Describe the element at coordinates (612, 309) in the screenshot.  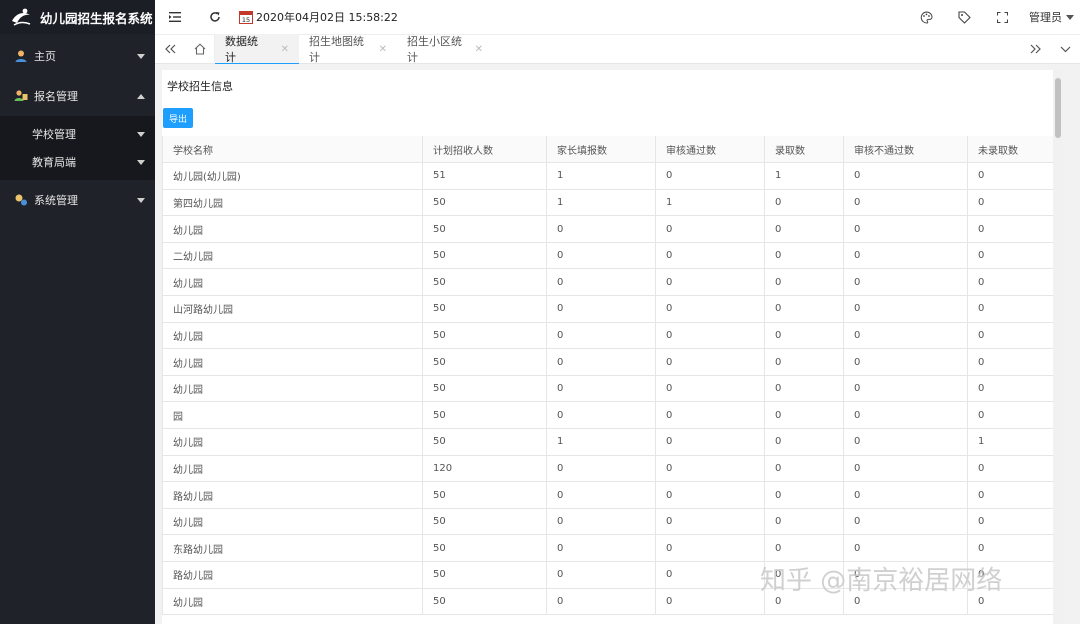
I see `table-row: 山河路幼儿园 50 0 0 0 0 0` at that location.